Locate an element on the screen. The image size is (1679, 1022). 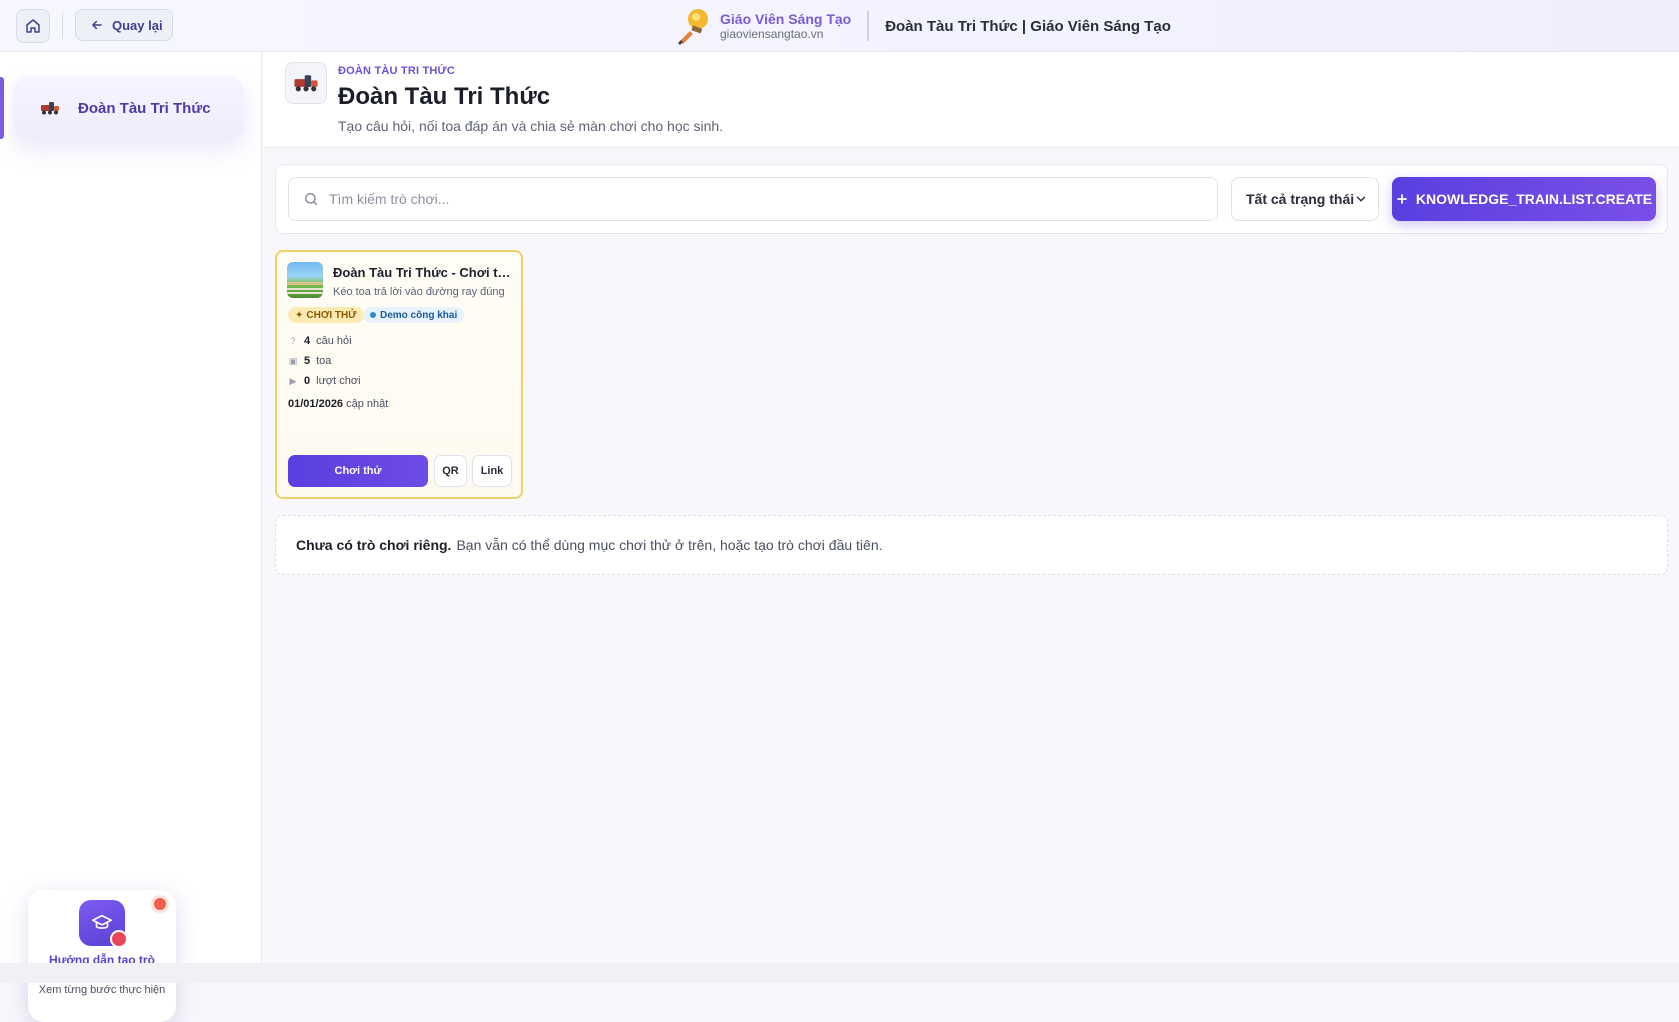
create-button-label: KNOWLEDGE_TRAIN.LIST.CREATE is located at coordinates (1534, 199).